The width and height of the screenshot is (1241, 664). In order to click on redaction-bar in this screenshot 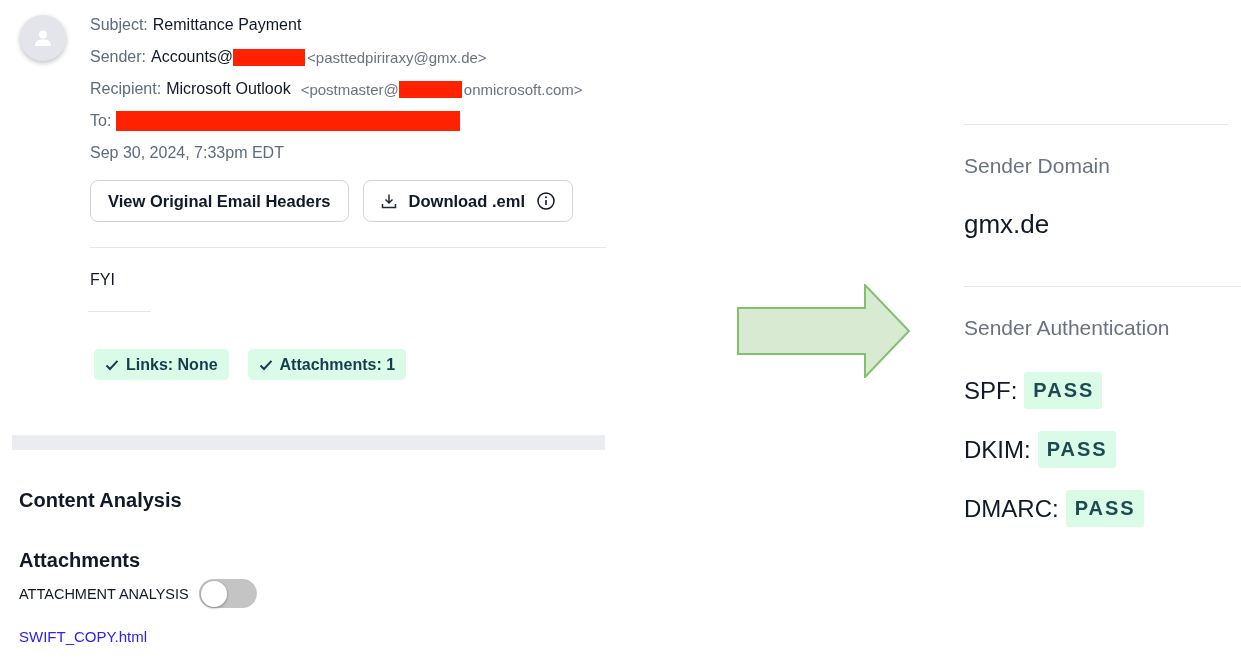, I will do `click(430, 89)`.